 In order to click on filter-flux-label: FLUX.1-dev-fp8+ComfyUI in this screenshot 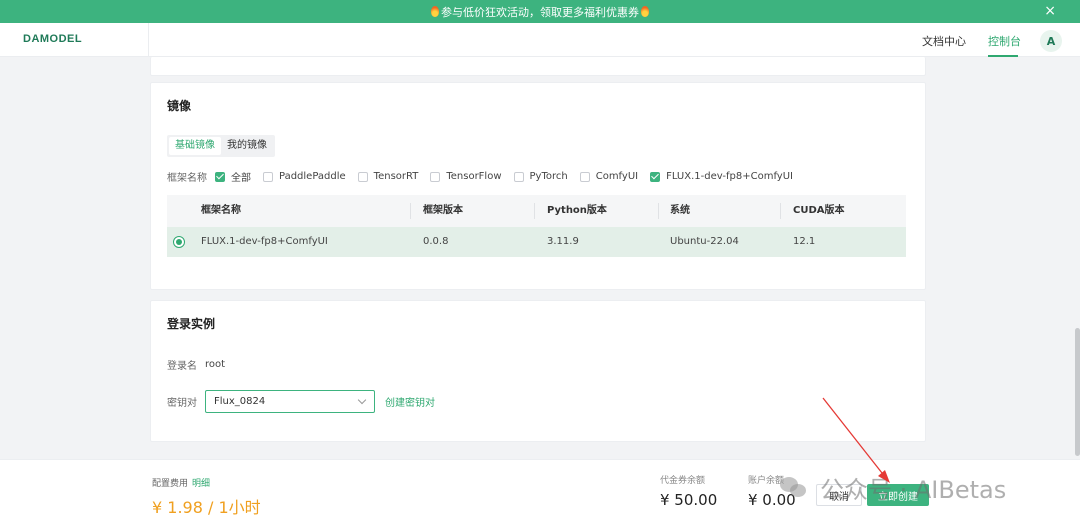, I will do `click(729, 176)`.